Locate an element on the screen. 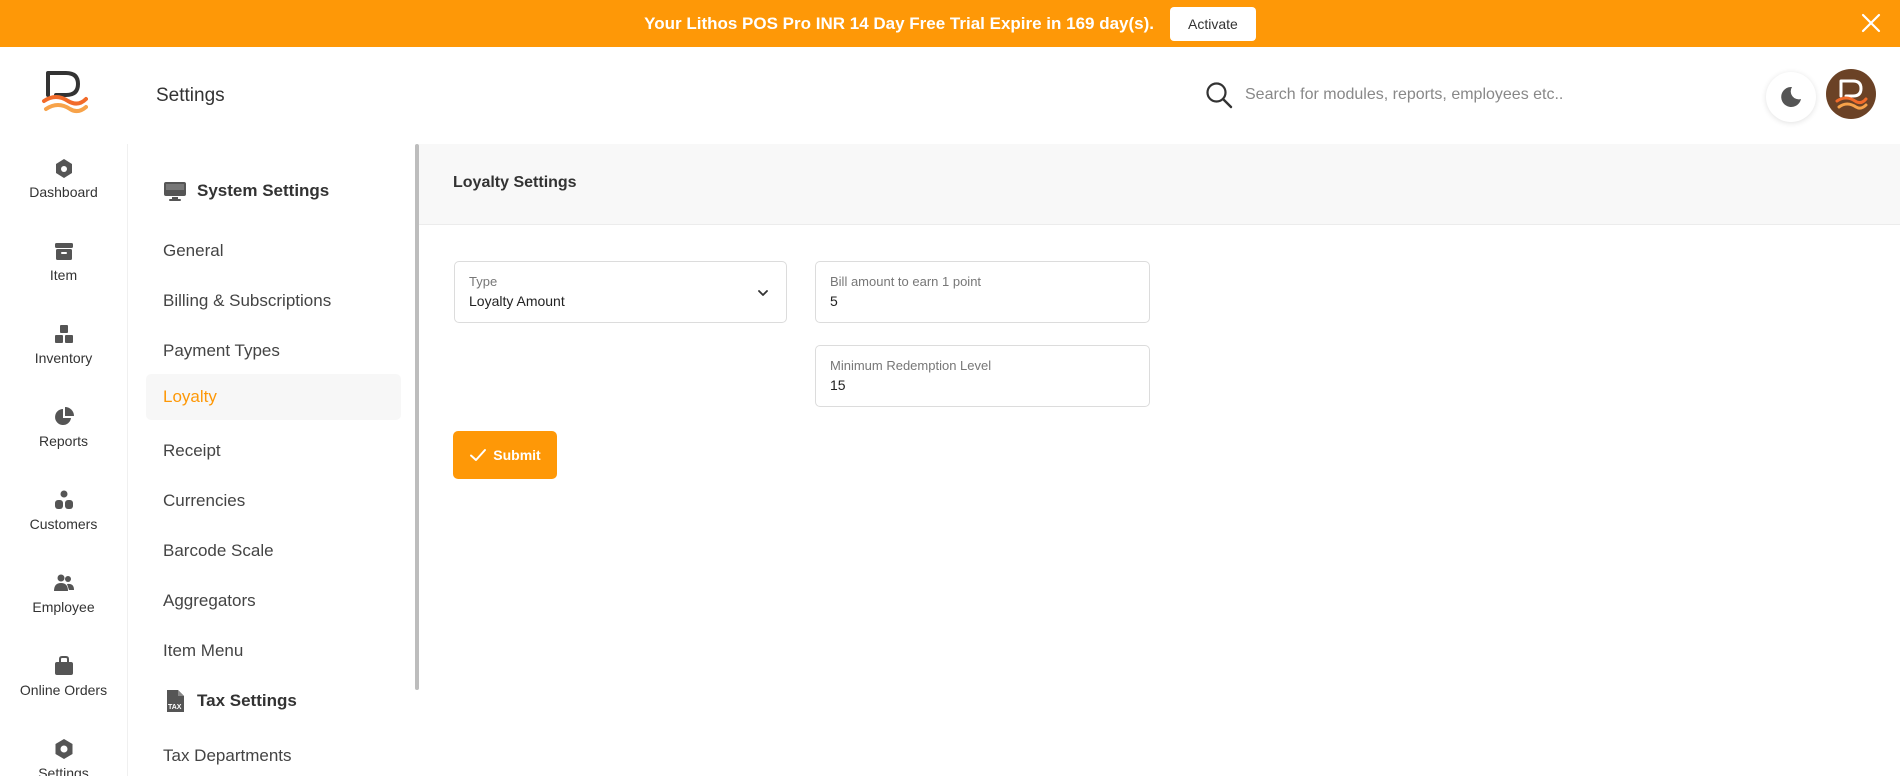 The image size is (1900, 776). nav-inventory-label: Inventory is located at coordinates (63, 358).